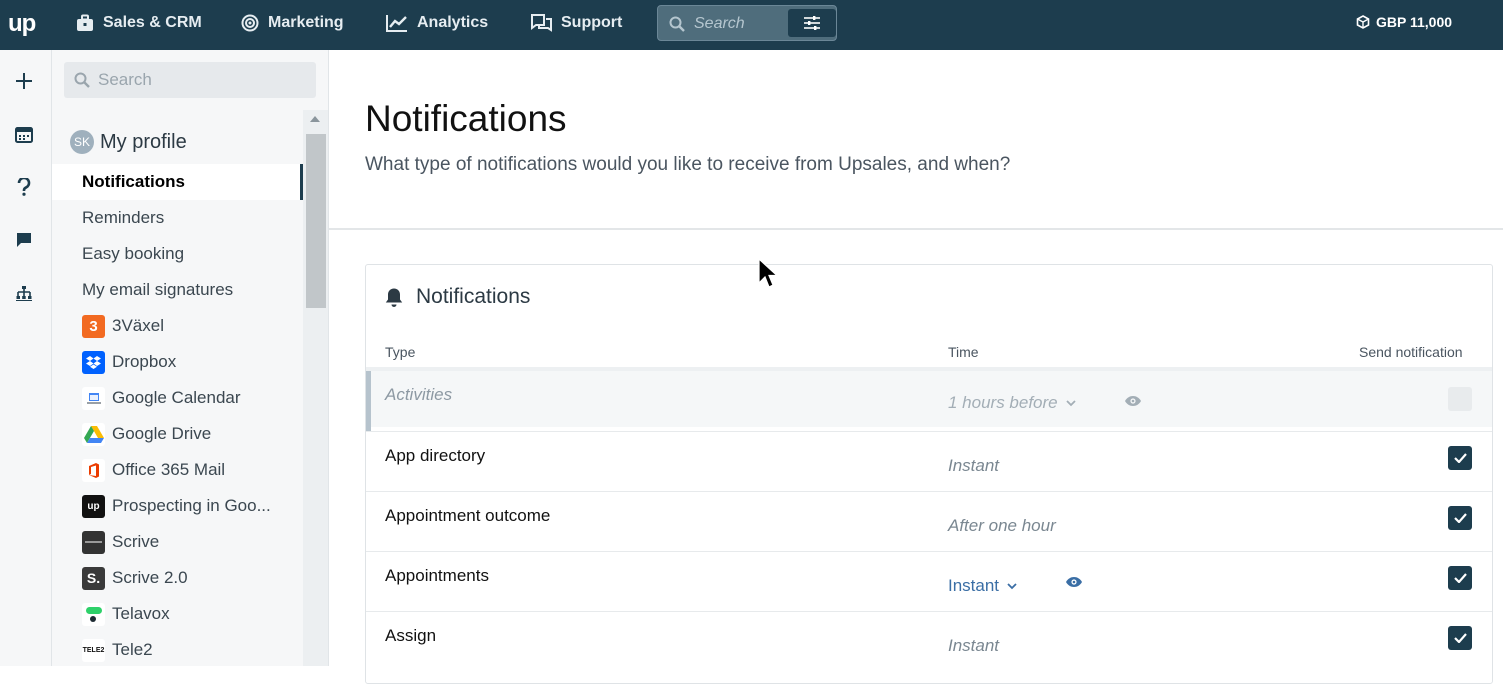 Image resolution: width=1503 pixels, height=684 pixels. Describe the element at coordinates (396, 23) in the screenshot. I see `chart-icon` at that location.